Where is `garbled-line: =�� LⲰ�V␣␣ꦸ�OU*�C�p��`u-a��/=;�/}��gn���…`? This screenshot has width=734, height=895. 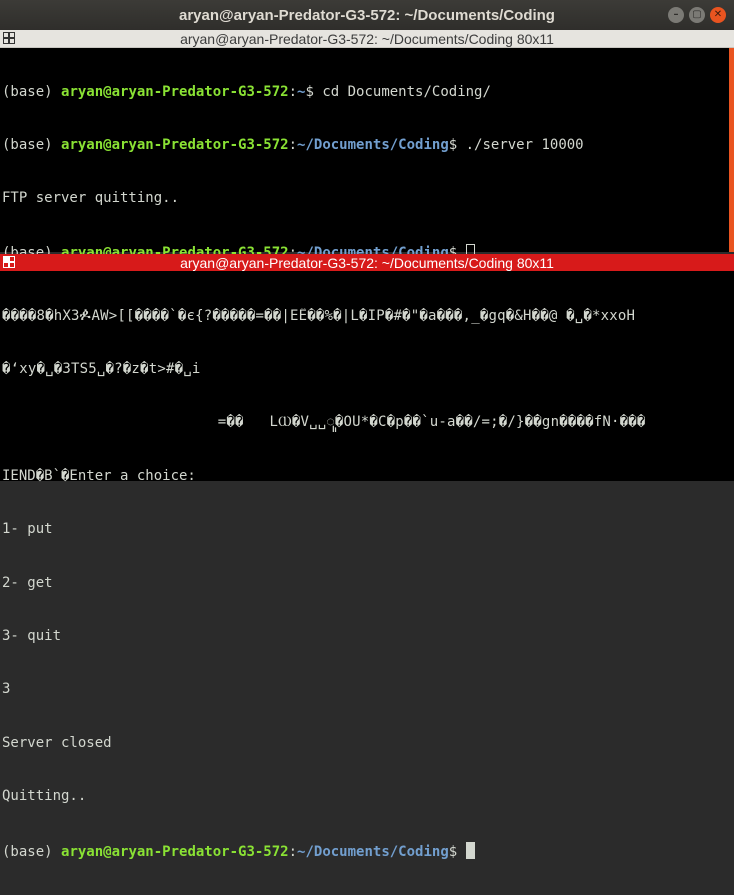 garbled-line: =�� LⲰ�V␣␣ꦸ�OU*�C�p��`u-a��/=;�/}��gn���… is located at coordinates (324, 422).